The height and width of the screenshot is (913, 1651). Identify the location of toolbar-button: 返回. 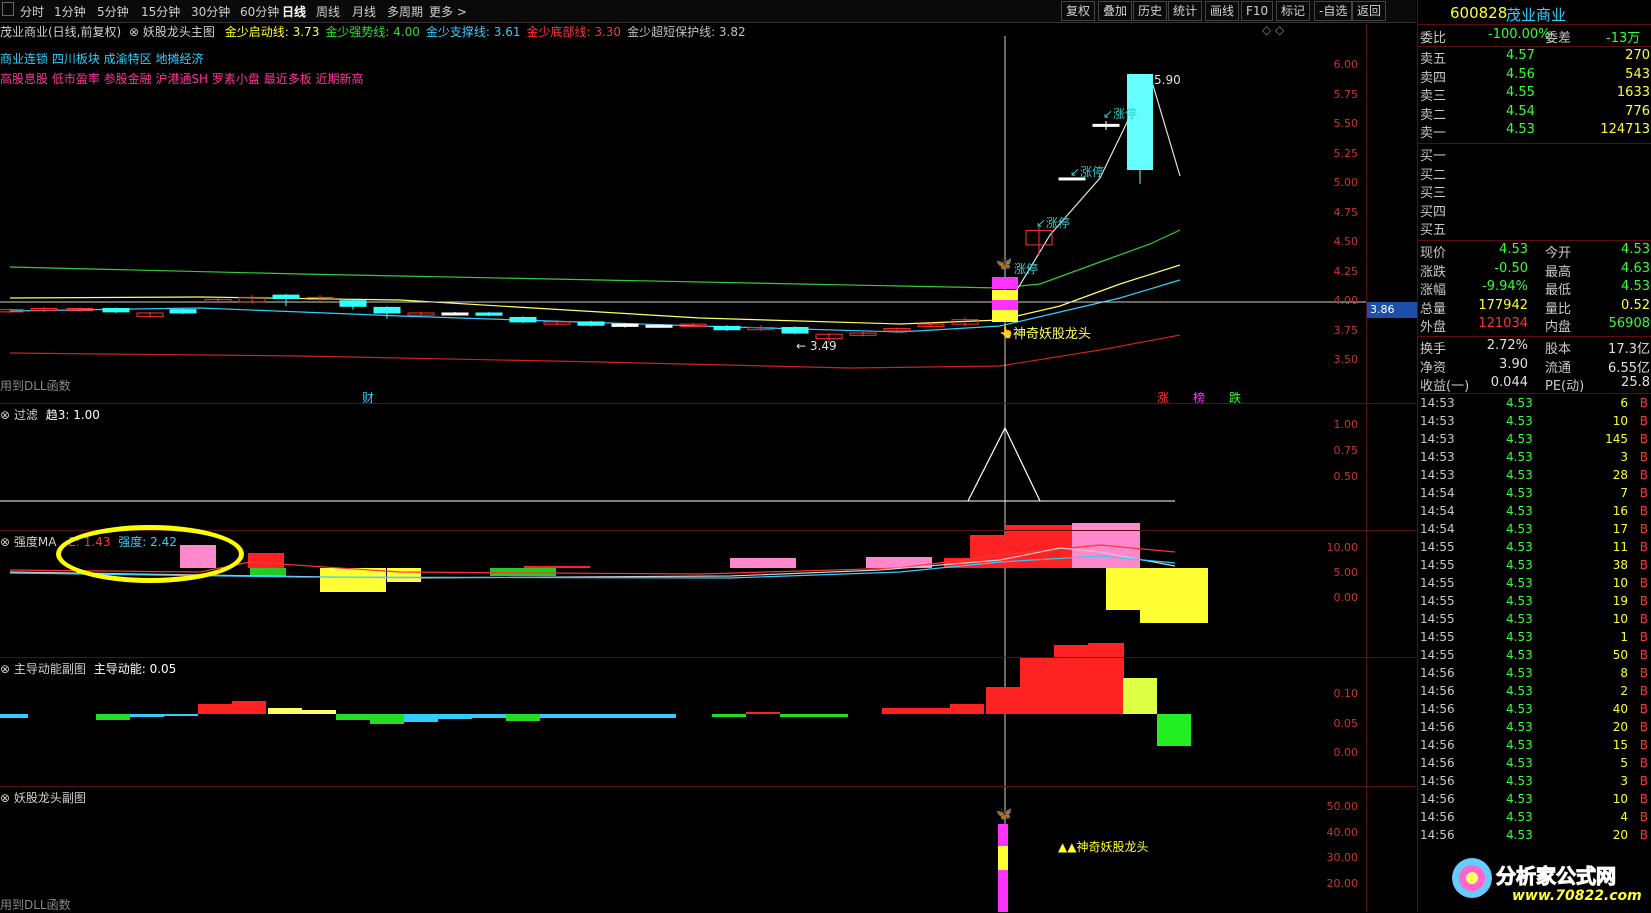
(1369, 11).